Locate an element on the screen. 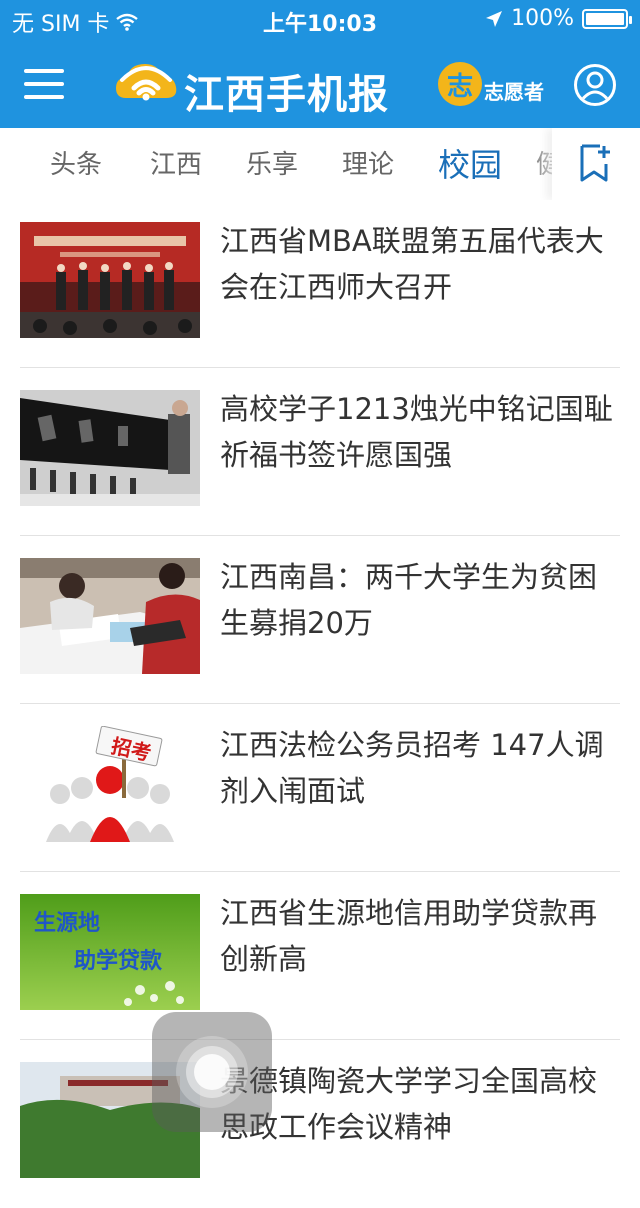 Image resolution: width=640 pixels, height=1208 pixels. user-profile-button is located at coordinates (595, 85).